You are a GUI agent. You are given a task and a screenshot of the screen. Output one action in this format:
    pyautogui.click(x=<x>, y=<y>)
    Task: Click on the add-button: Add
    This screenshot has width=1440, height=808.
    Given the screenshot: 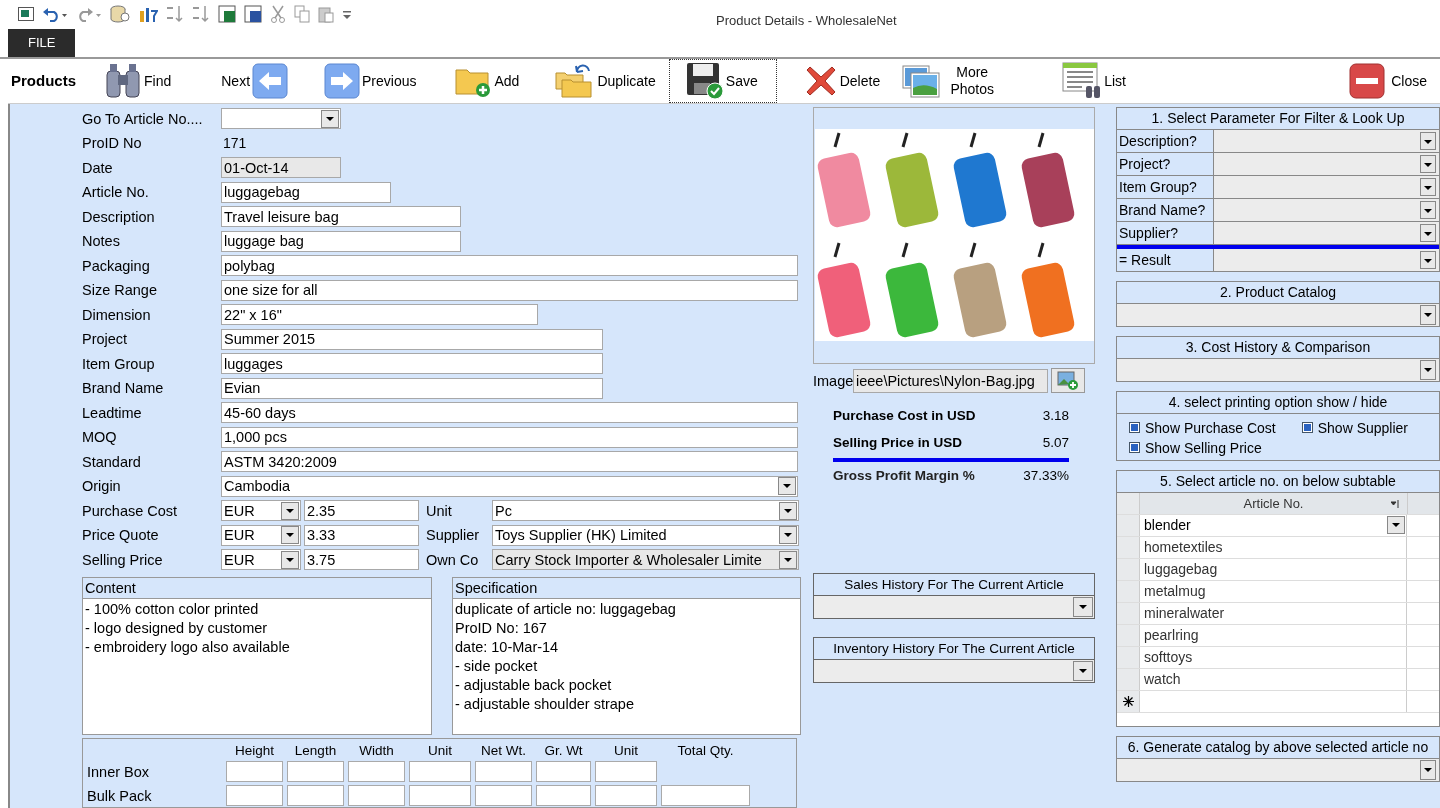 What is the action you would take?
    pyautogui.click(x=487, y=80)
    